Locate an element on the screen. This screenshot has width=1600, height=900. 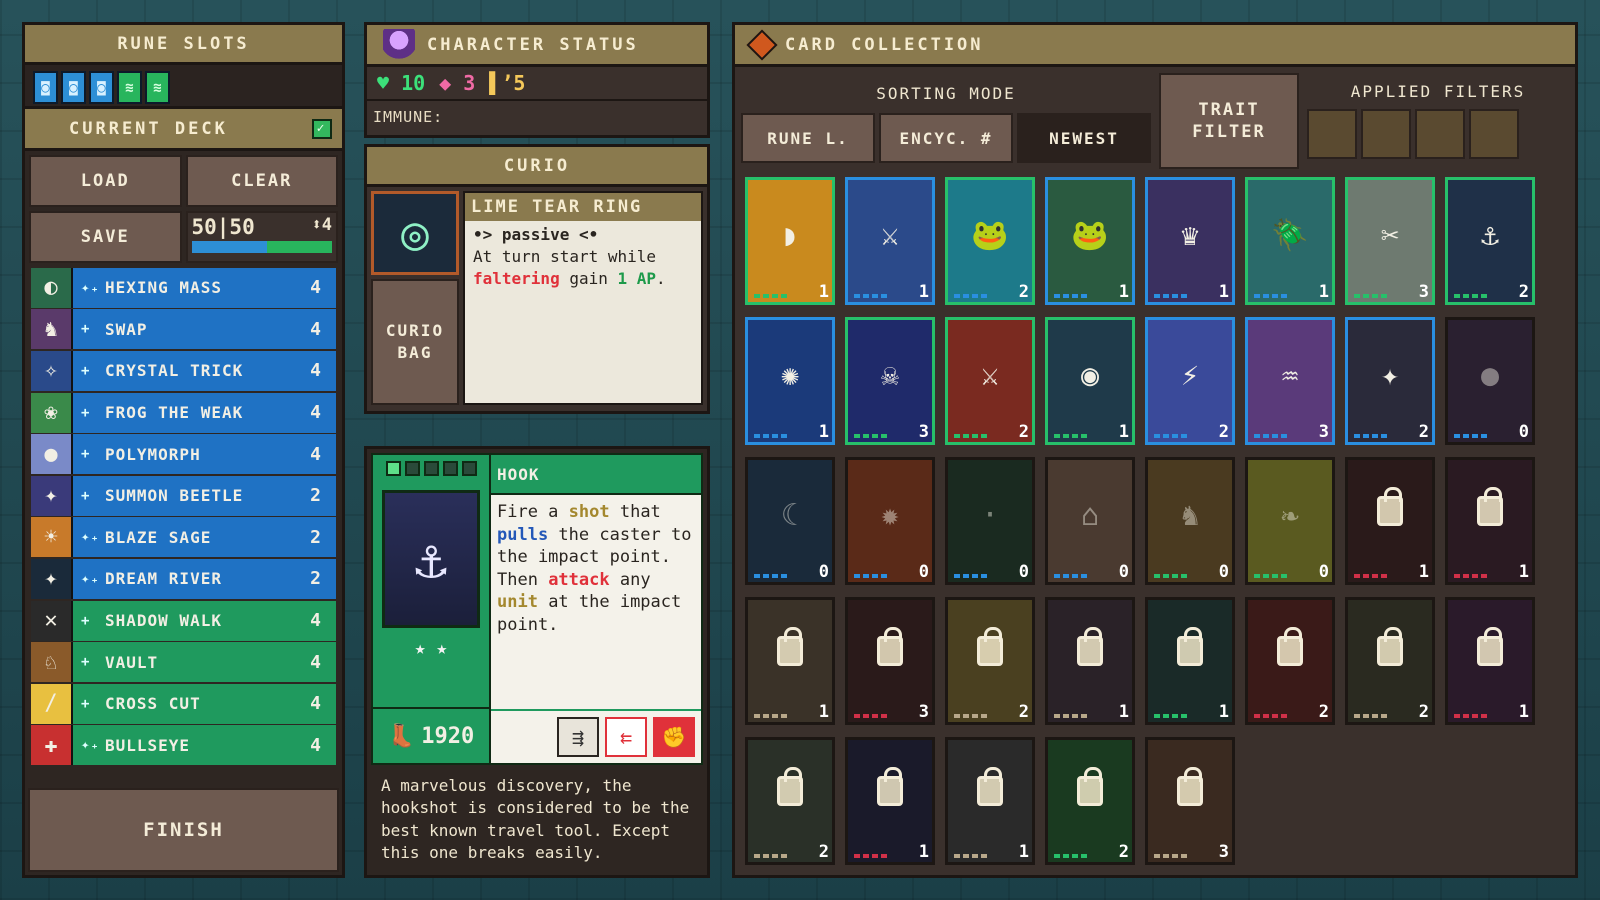
collection-card: ♛ 1 is located at coordinates (1190, 241).